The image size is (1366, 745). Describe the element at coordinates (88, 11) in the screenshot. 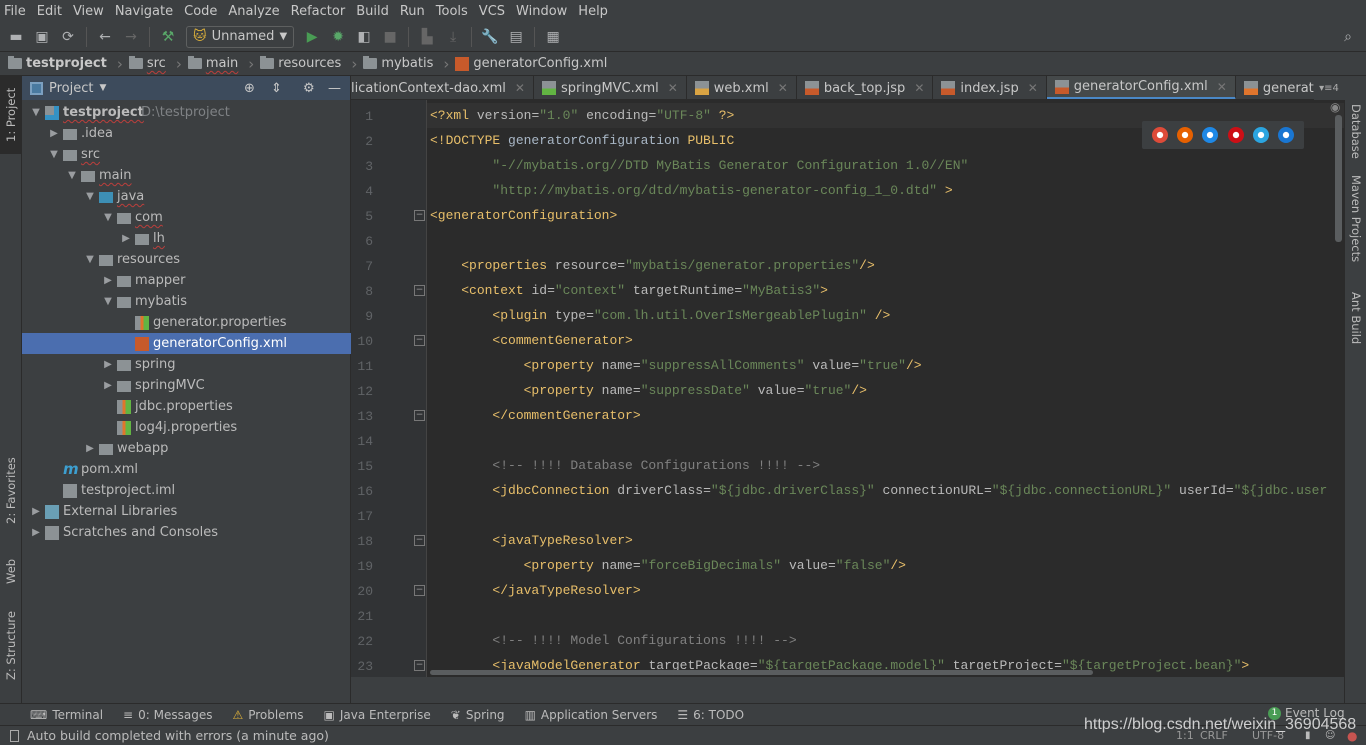

I see `menu-view: View` at that location.